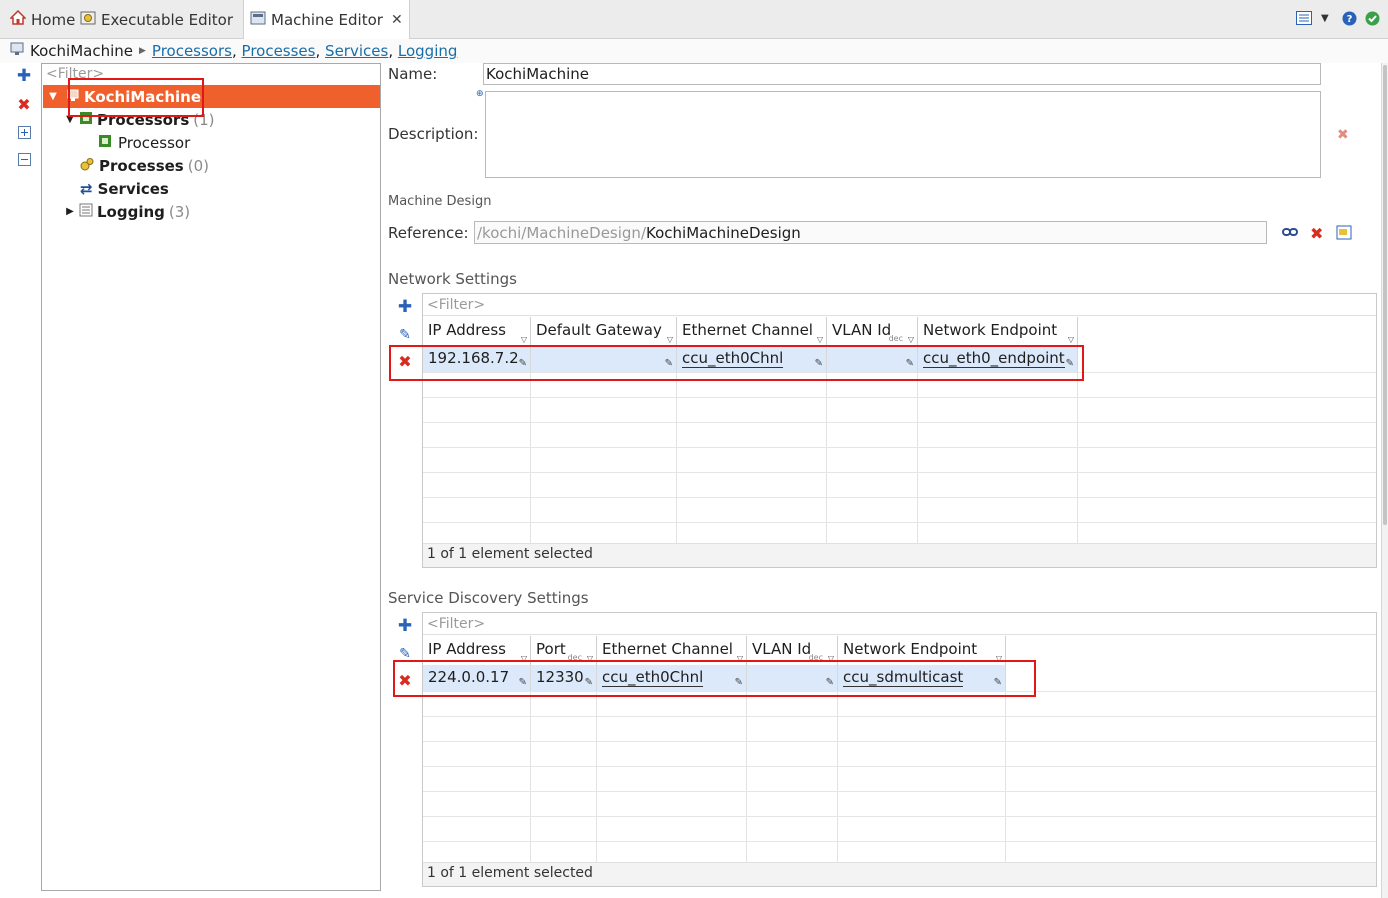 Image resolution: width=1388 pixels, height=898 pixels. What do you see at coordinates (405, 335) in the screenshot?
I see `edit-network-row-button: ✎` at bounding box center [405, 335].